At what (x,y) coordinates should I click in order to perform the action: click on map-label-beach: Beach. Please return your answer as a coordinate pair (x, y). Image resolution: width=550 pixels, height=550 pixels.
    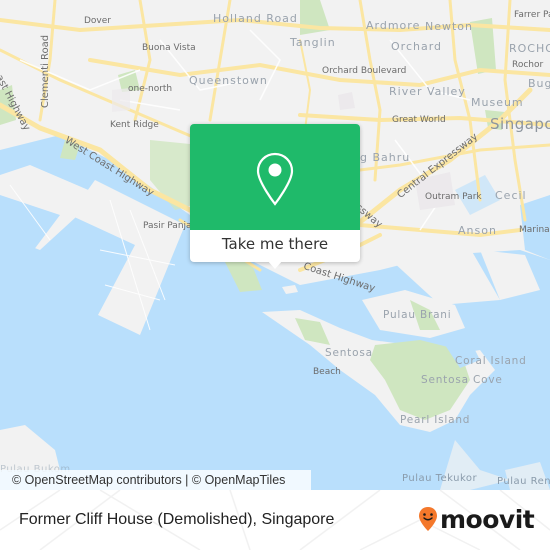
    Looking at the image, I should click on (327, 372).